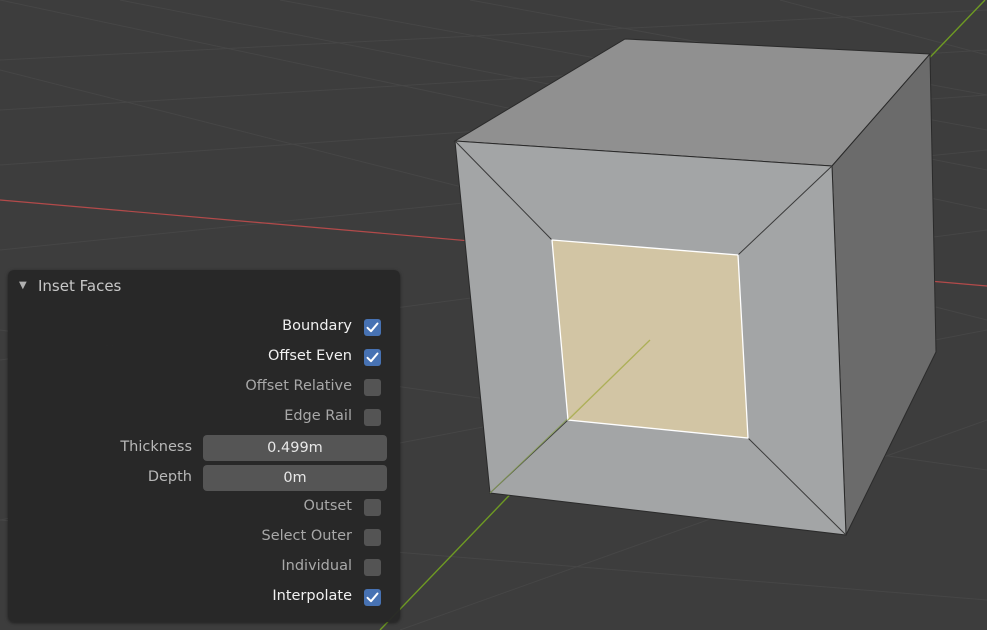  I want to click on edge-rail-checkbox, so click(372, 417).